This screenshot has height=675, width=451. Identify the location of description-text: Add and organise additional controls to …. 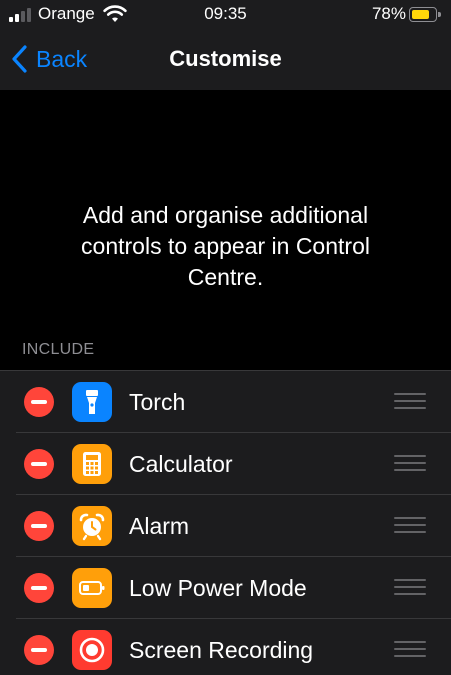
(225, 246).